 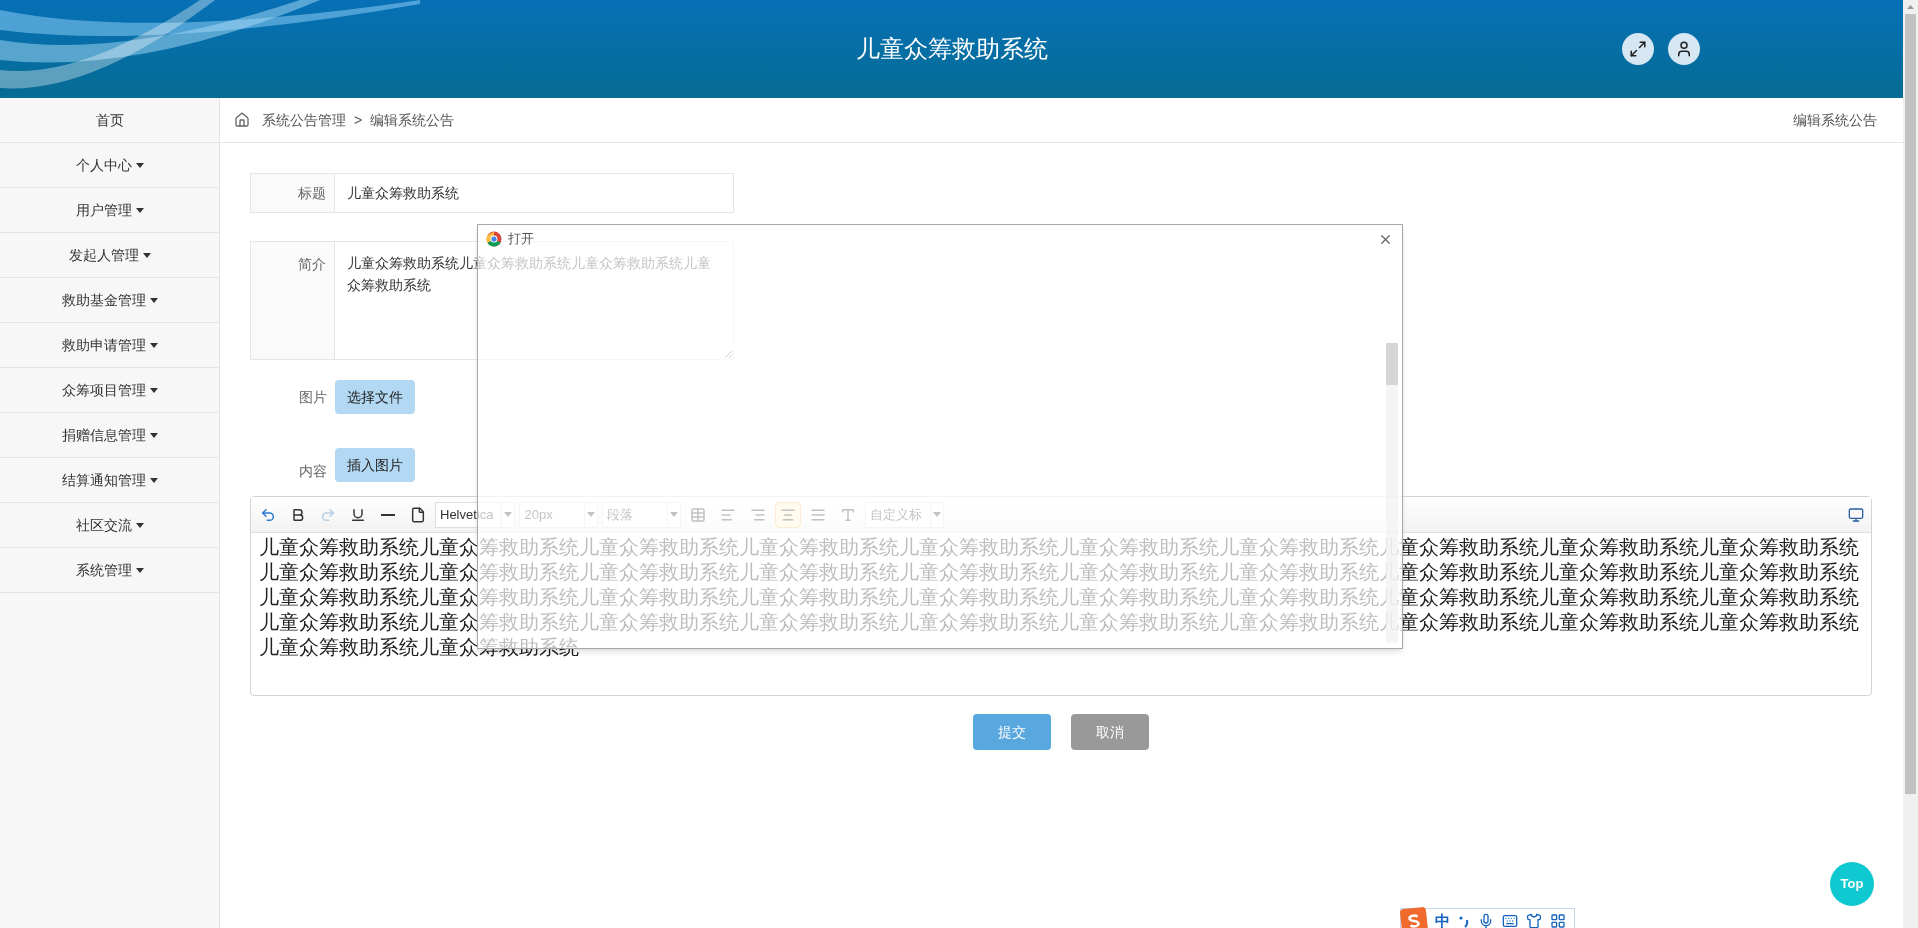 I want to click on field-label: 标题, so click(x=292, y=193).